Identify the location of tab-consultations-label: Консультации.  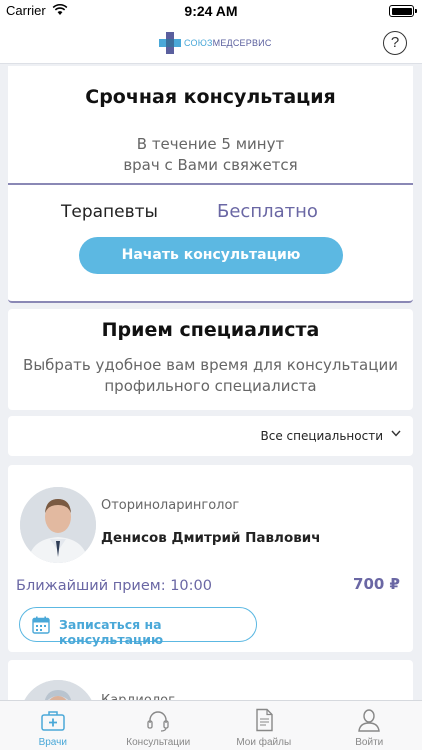
(158, 742).